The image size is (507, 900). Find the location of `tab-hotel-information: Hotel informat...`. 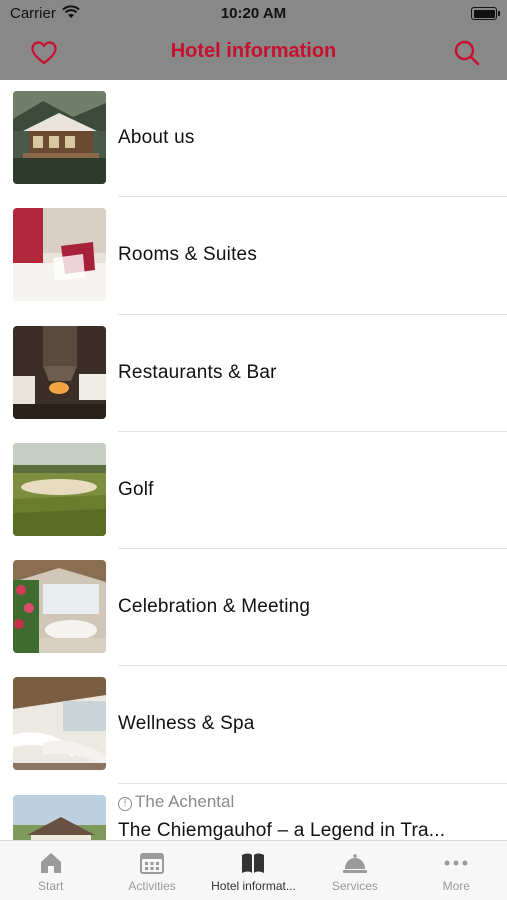

tab-hotel-information: Hotel informat... is located at coordinates (253, 870).